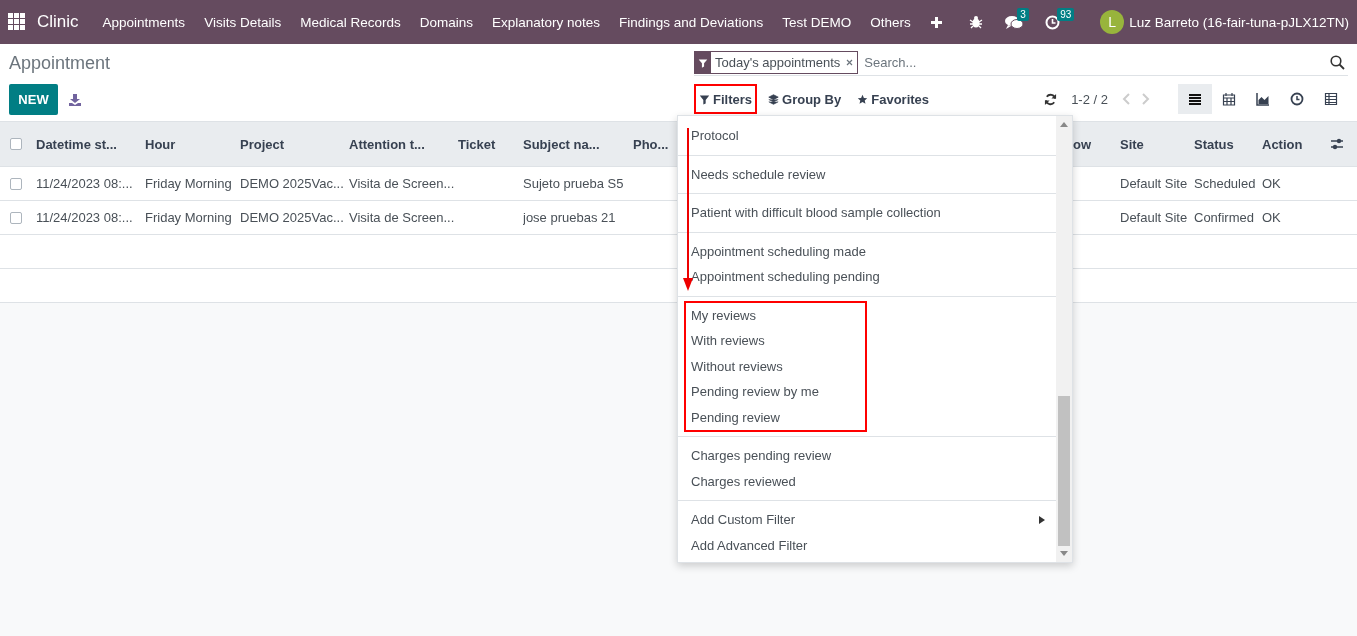  What do you see at coordinates (350, 22) in the screenshot?
I see `menu-item: Medical Records` at bounding box center [350, 22].